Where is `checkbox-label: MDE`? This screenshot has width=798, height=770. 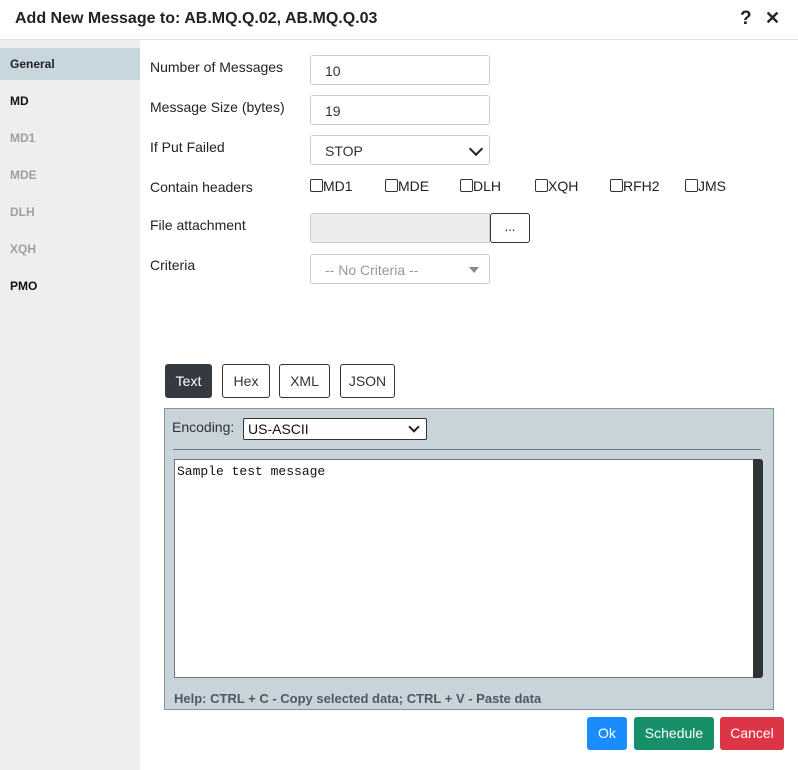 checkbox-label: MDE is located at coordinates (414, 186).